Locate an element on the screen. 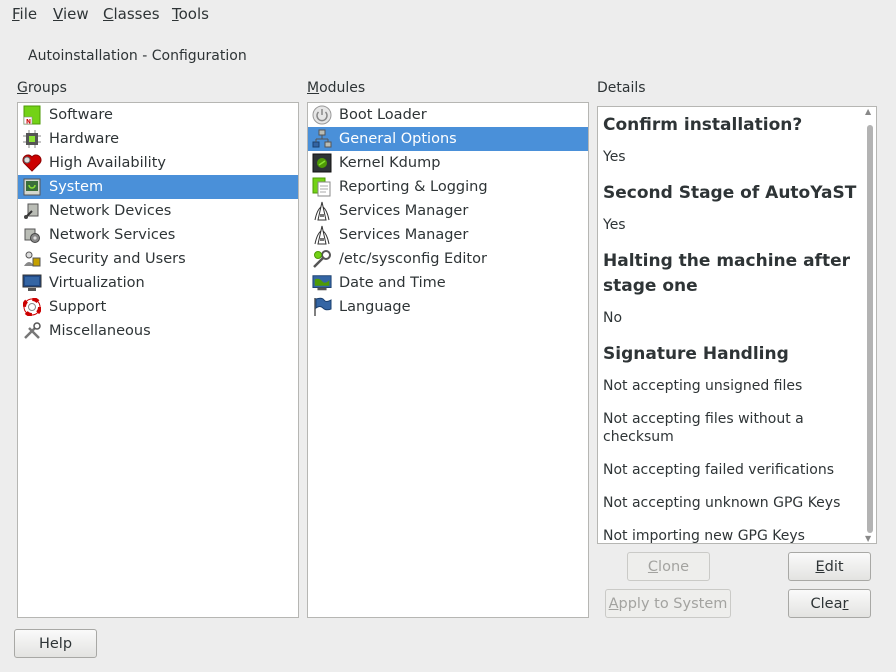 The image size is (896, 672). help-button: Help is located at coordinates (55, 643).